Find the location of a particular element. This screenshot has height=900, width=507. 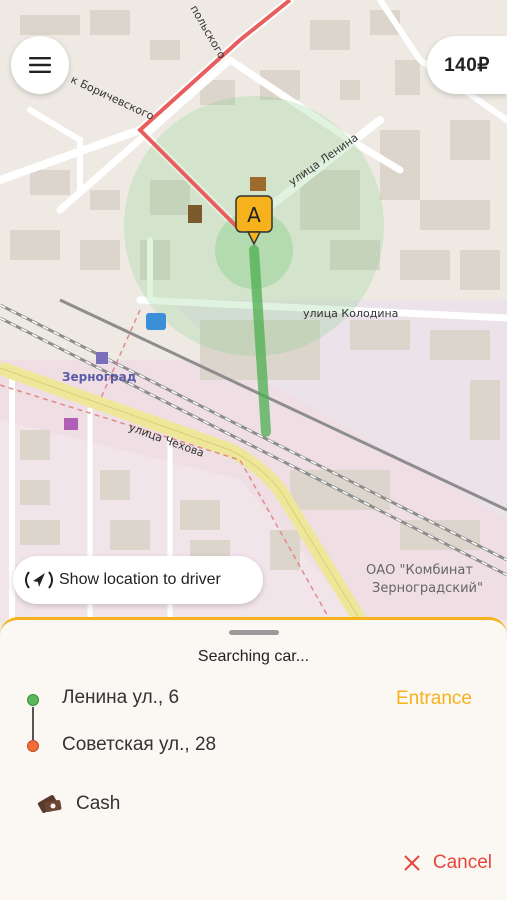

cancel-button: Cancel is located at coordinates (447, 863).